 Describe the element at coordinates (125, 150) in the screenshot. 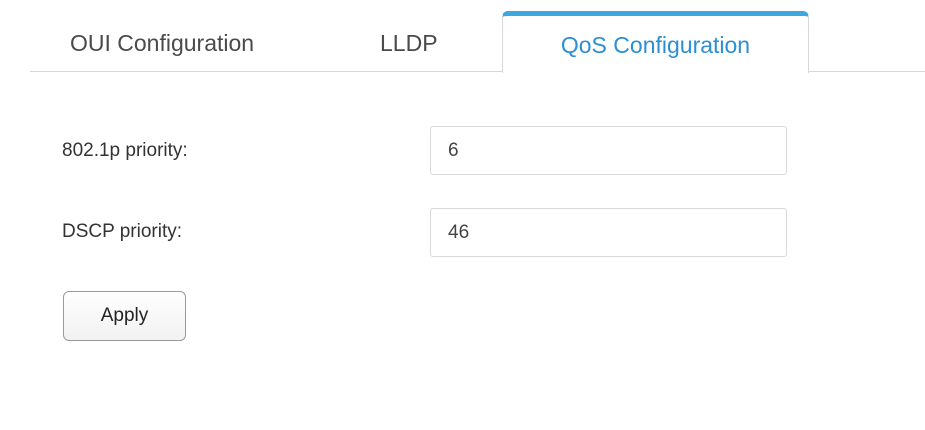

I see `8021p-priority-label: 802.1p priority:` at that location.